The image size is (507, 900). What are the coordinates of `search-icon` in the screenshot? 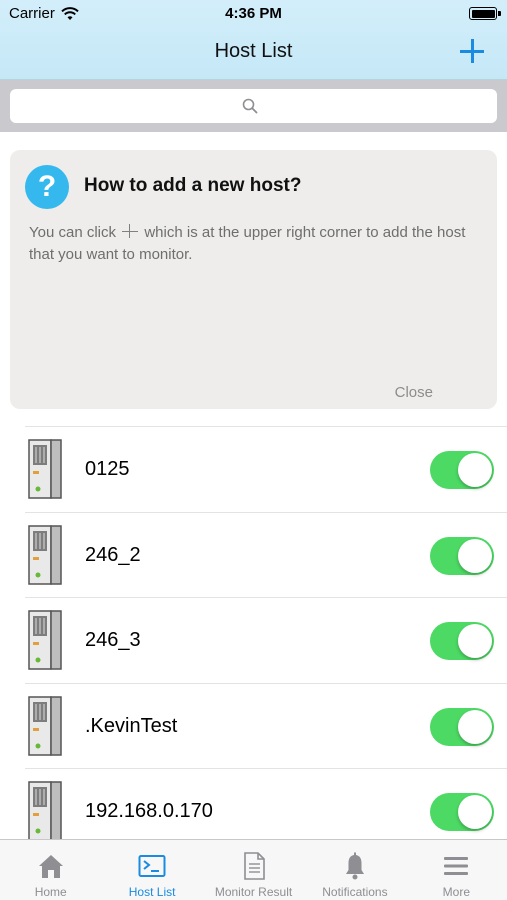 It's located at (250, 106).